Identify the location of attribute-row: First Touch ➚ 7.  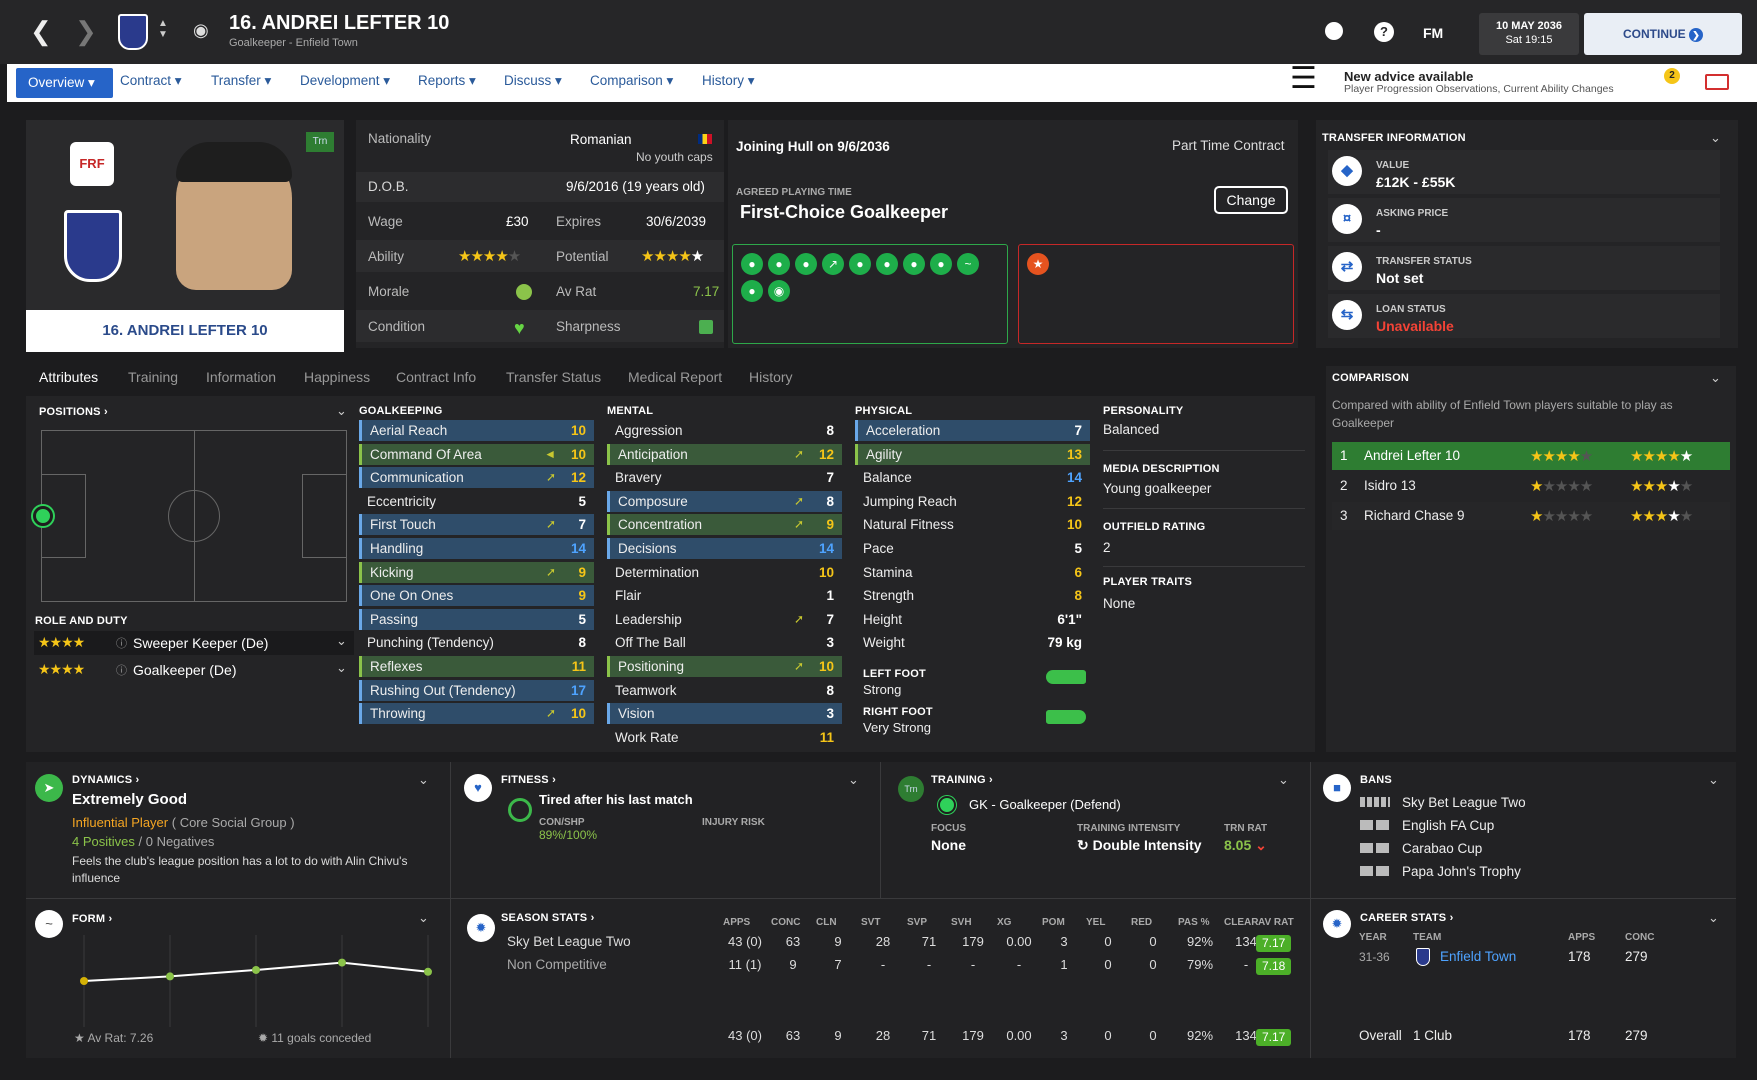
(476, 525).